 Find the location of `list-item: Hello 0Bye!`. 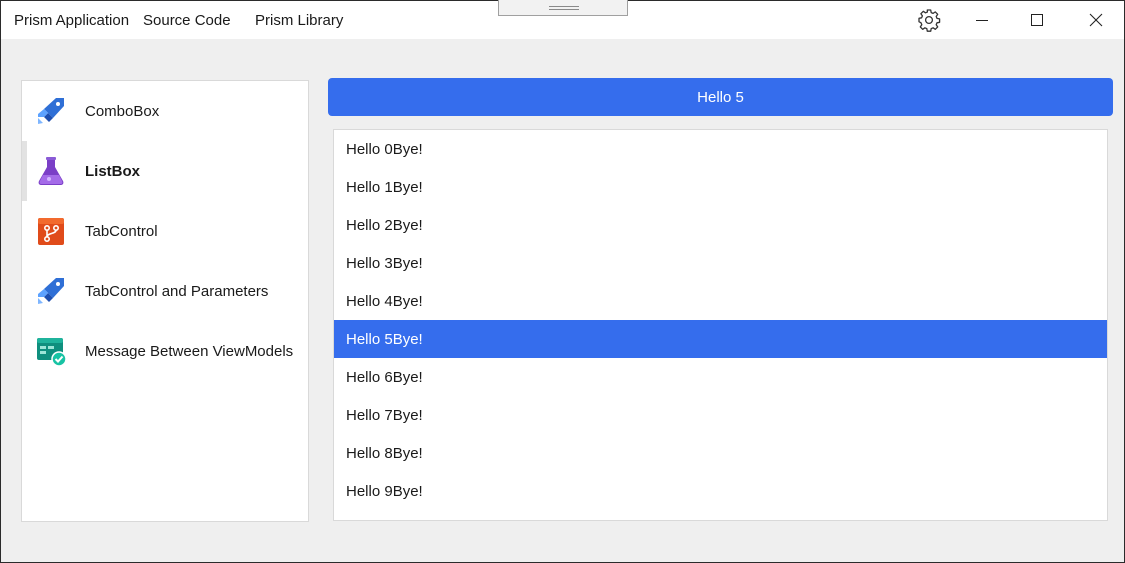

list-item: Hello 0Bye! is located at coordinates (720, 149).